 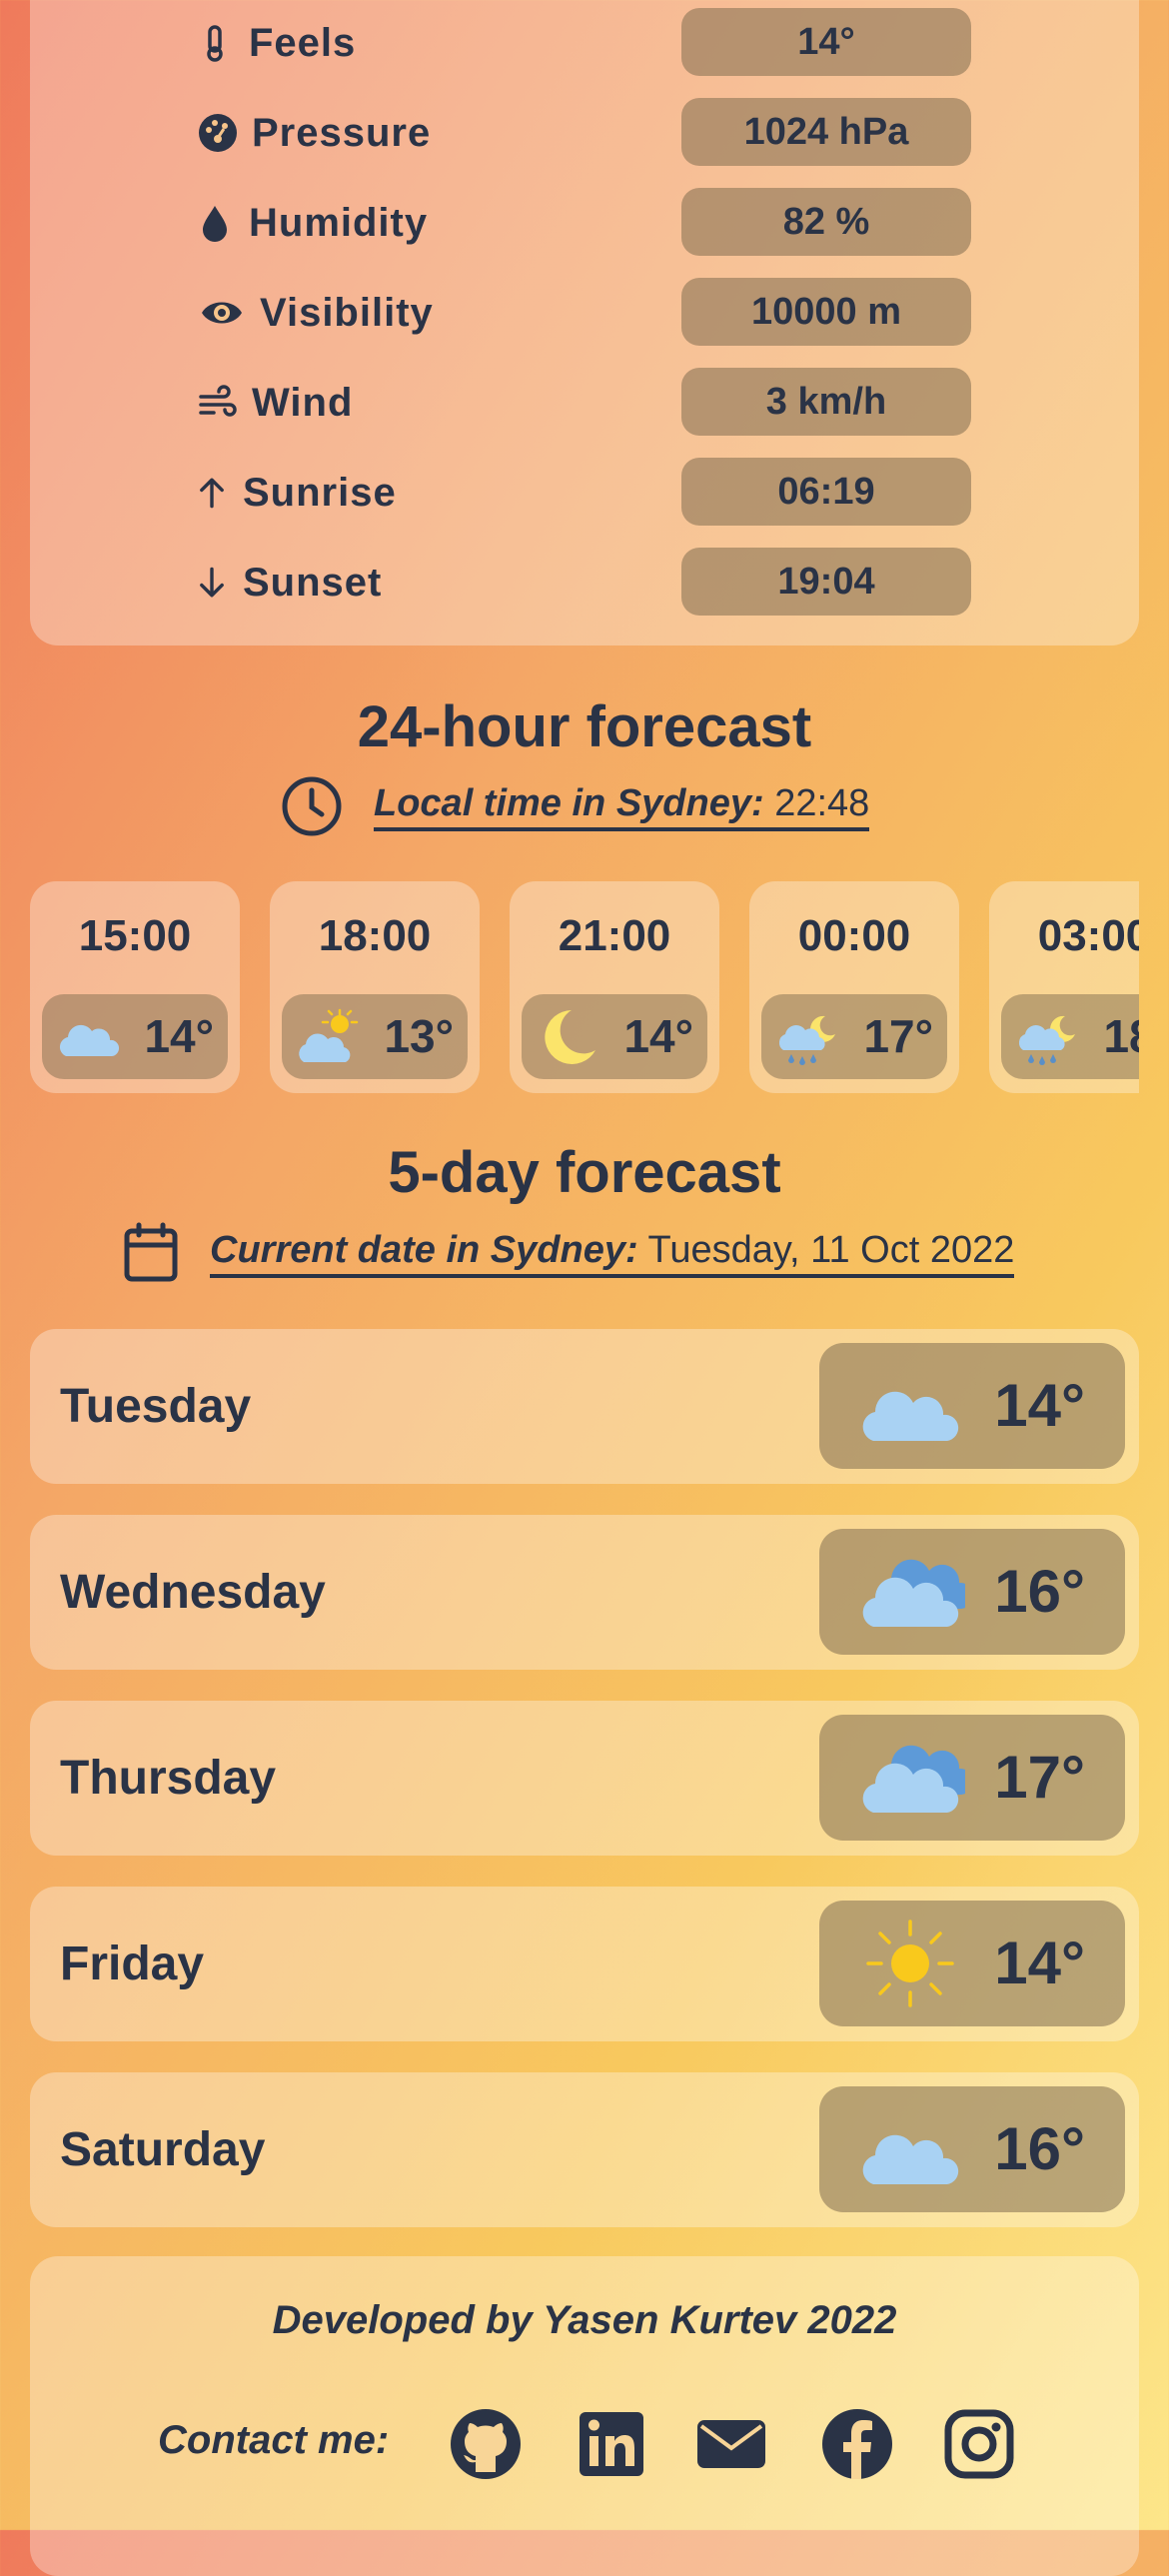 What do you see at coordinates (419, 1036) in the screenshot?
I see `hourly-temp: 13°` at bounding box center [419, 1036].